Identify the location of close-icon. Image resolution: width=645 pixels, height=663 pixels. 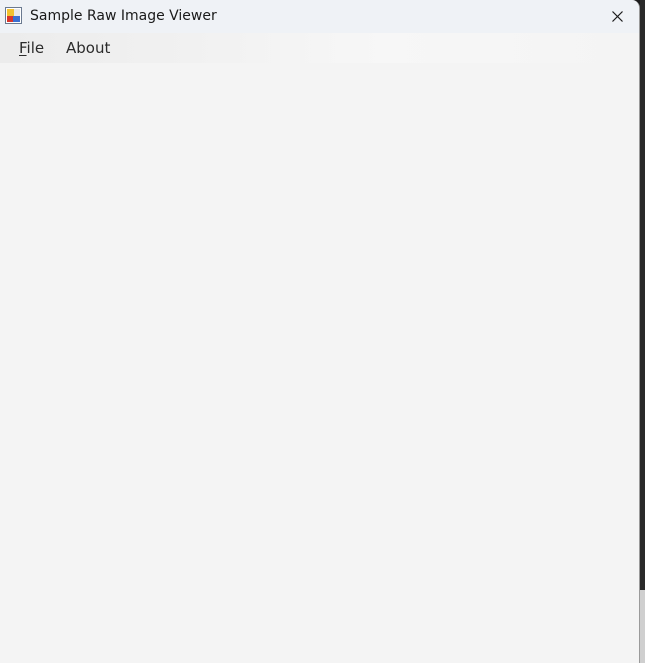
(617, 16).